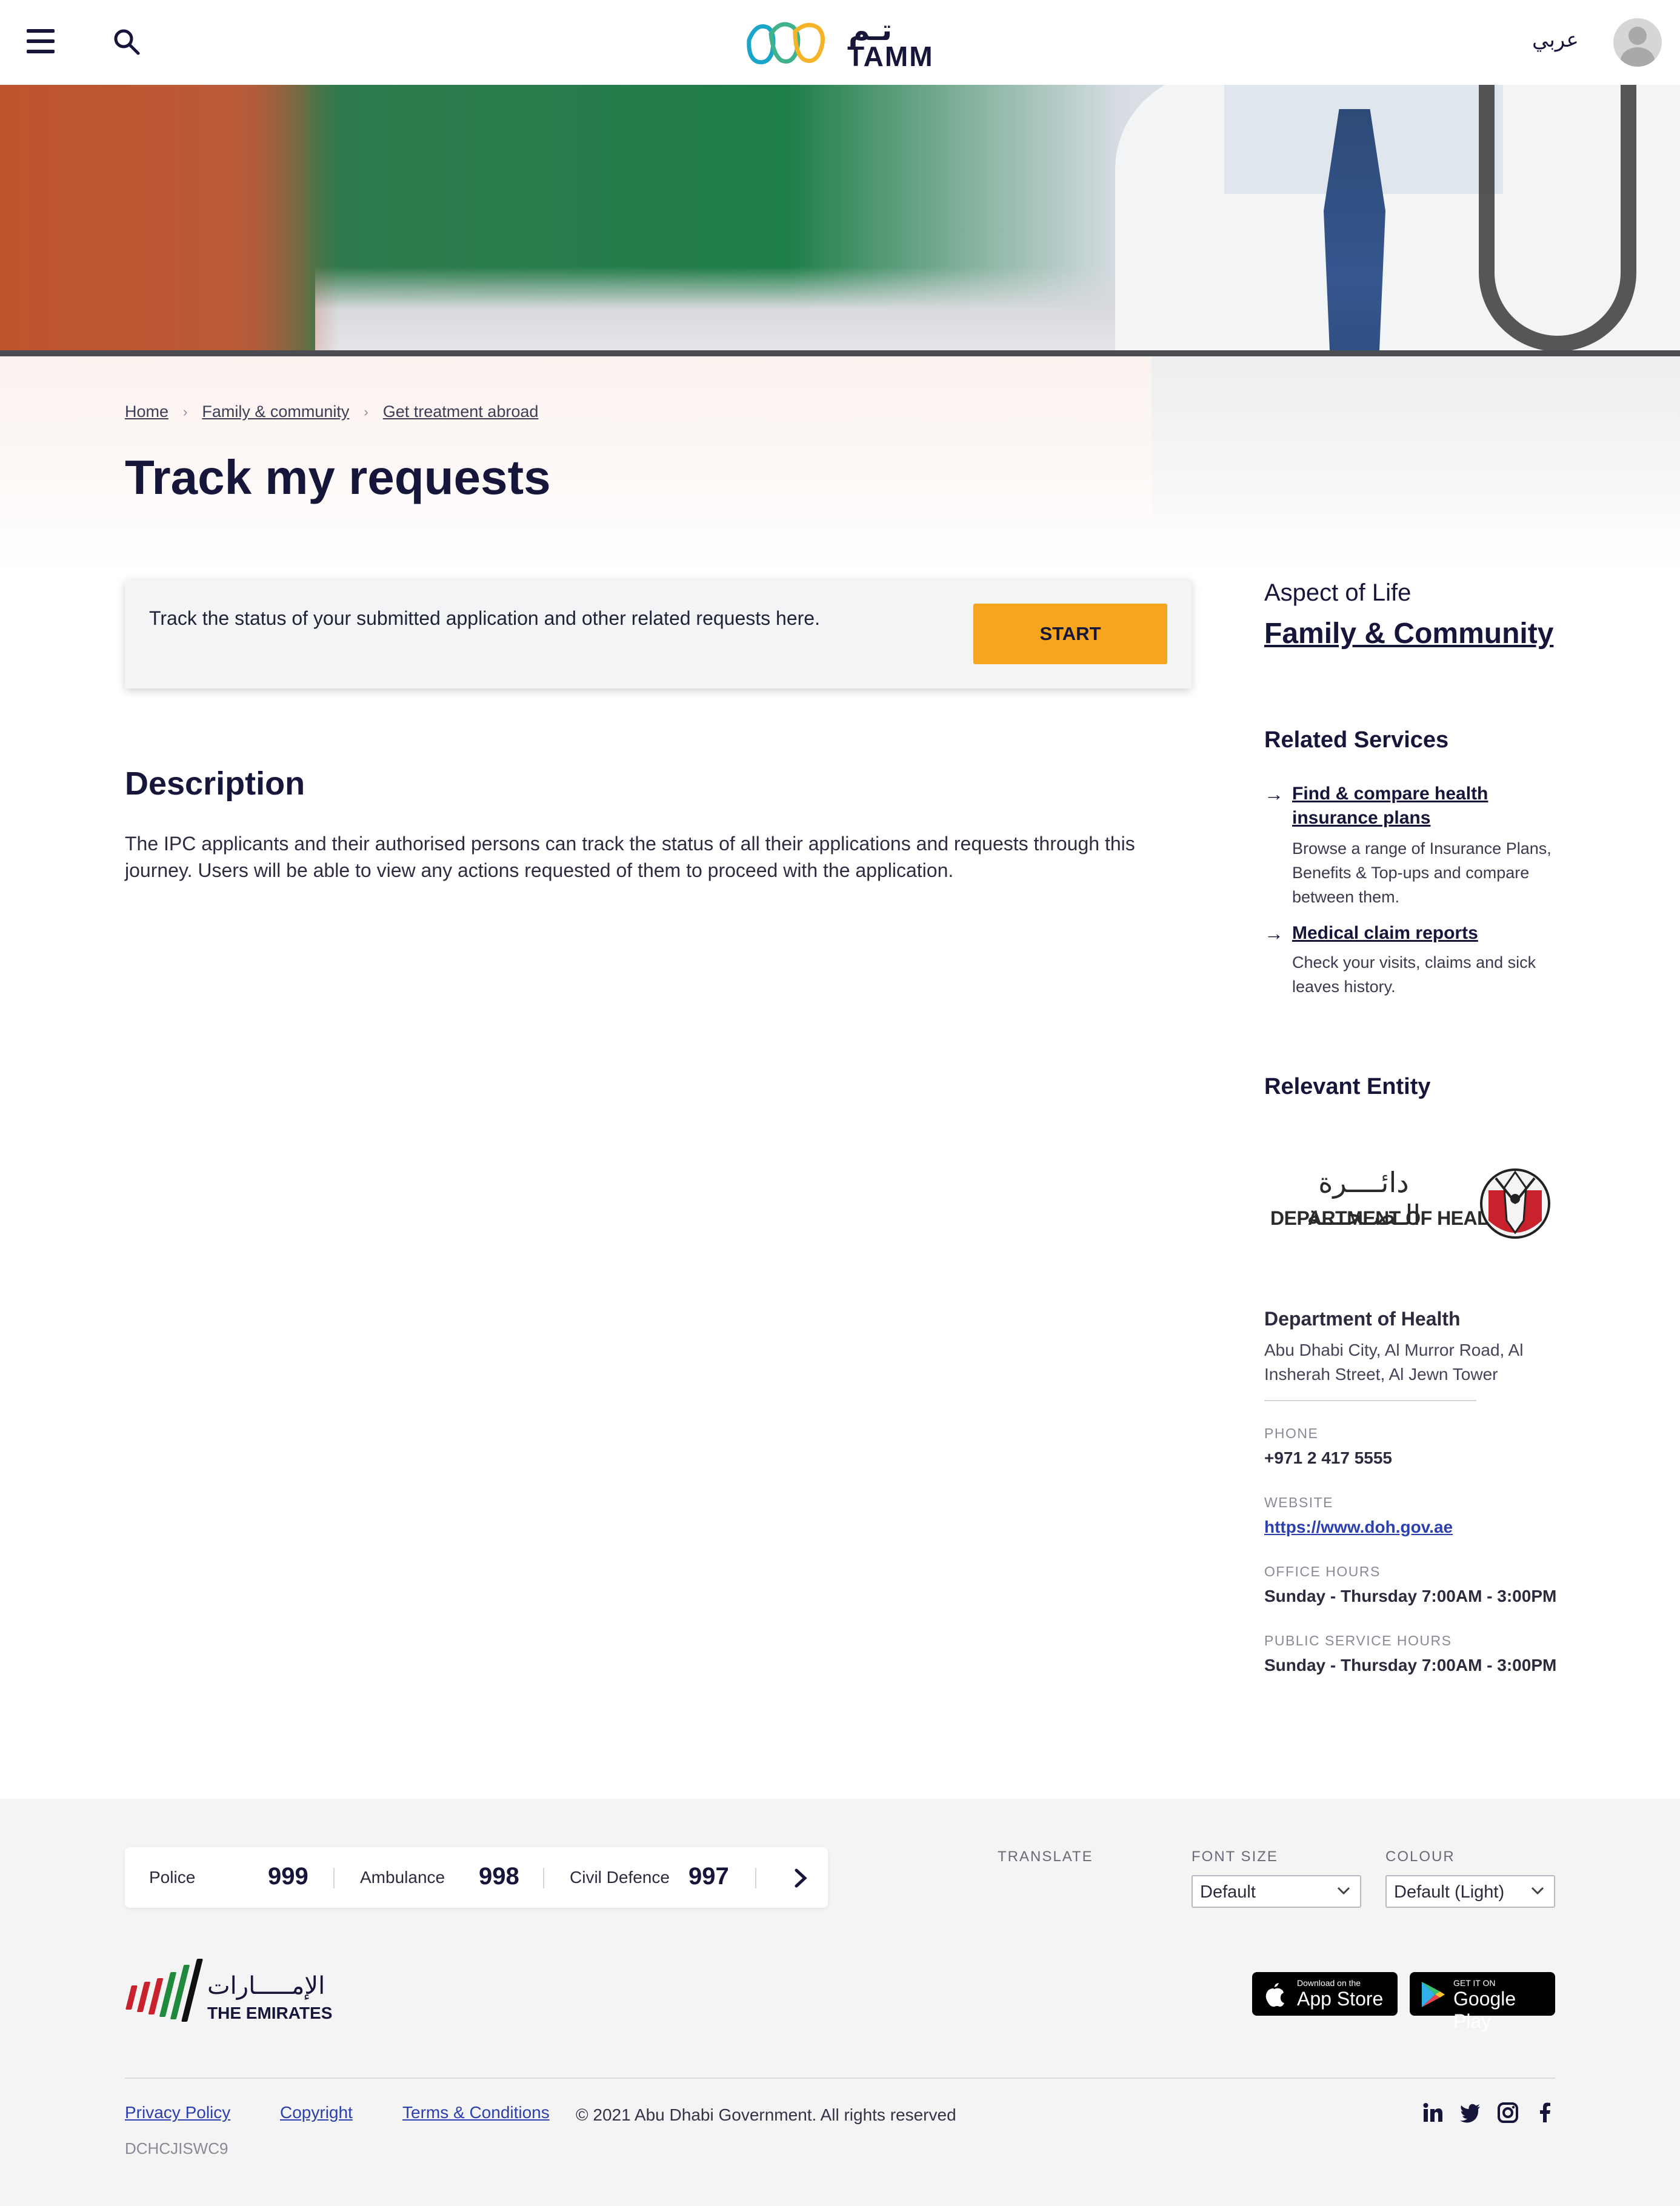 The width and height of the screenshot is (1680, 2206). I want to click on colour-select: Default (Light), so click(1470, 1891).